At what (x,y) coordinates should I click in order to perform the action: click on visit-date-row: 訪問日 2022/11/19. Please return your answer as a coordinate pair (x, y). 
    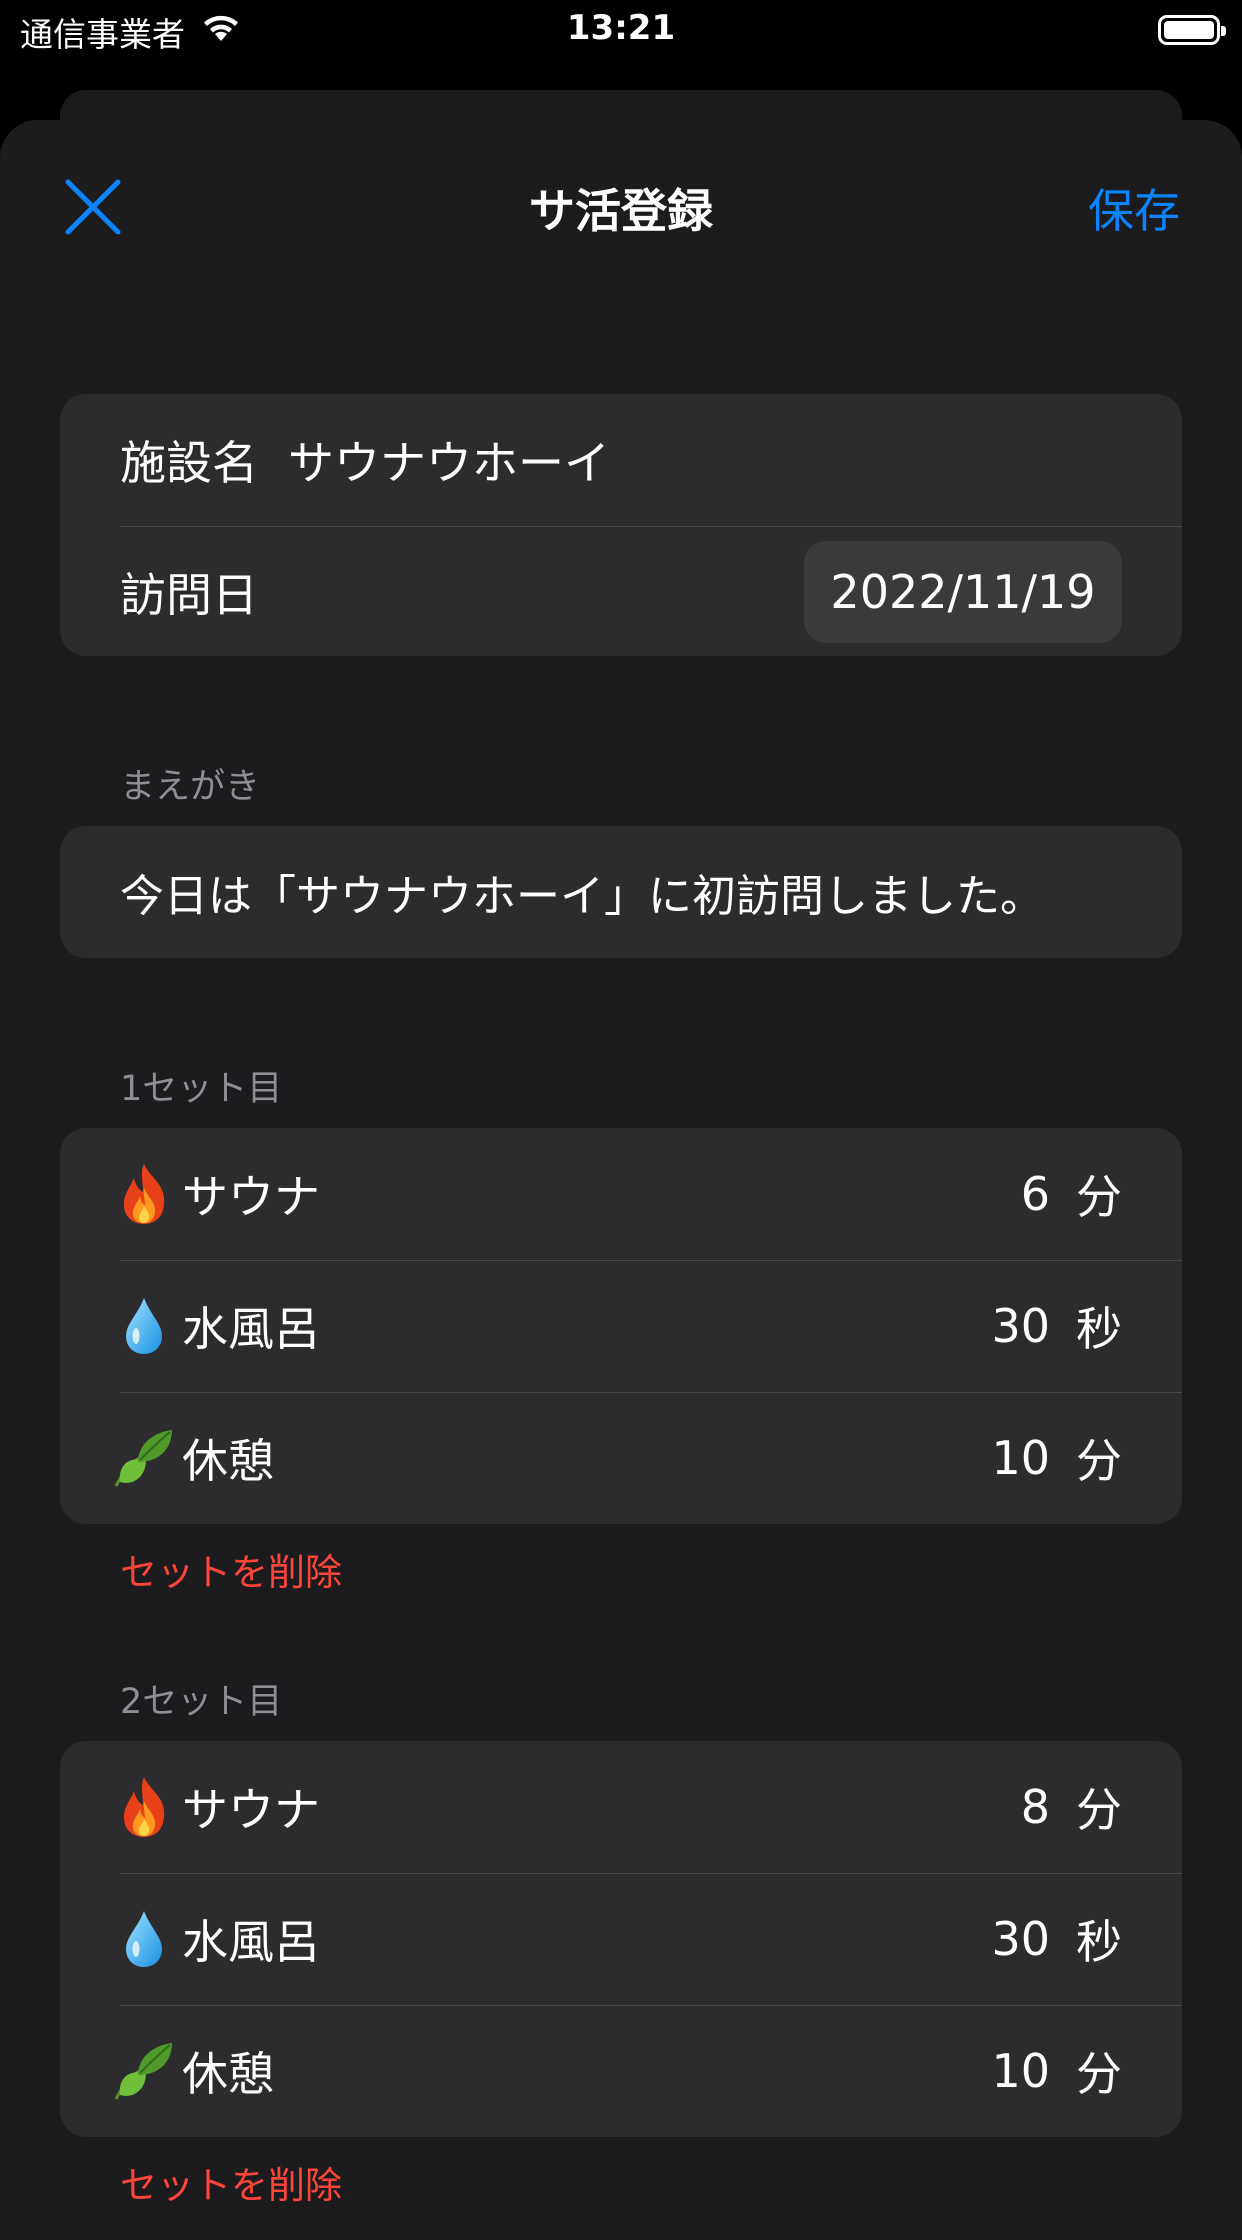
    Looking at the image, I should click on (621, 591).